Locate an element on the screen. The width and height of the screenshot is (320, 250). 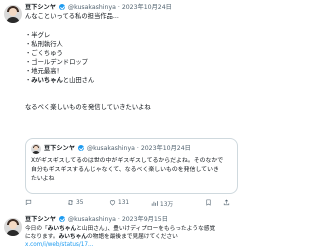
list-item: ・ゴールデンドロップ is located at coordinates (56, 62).